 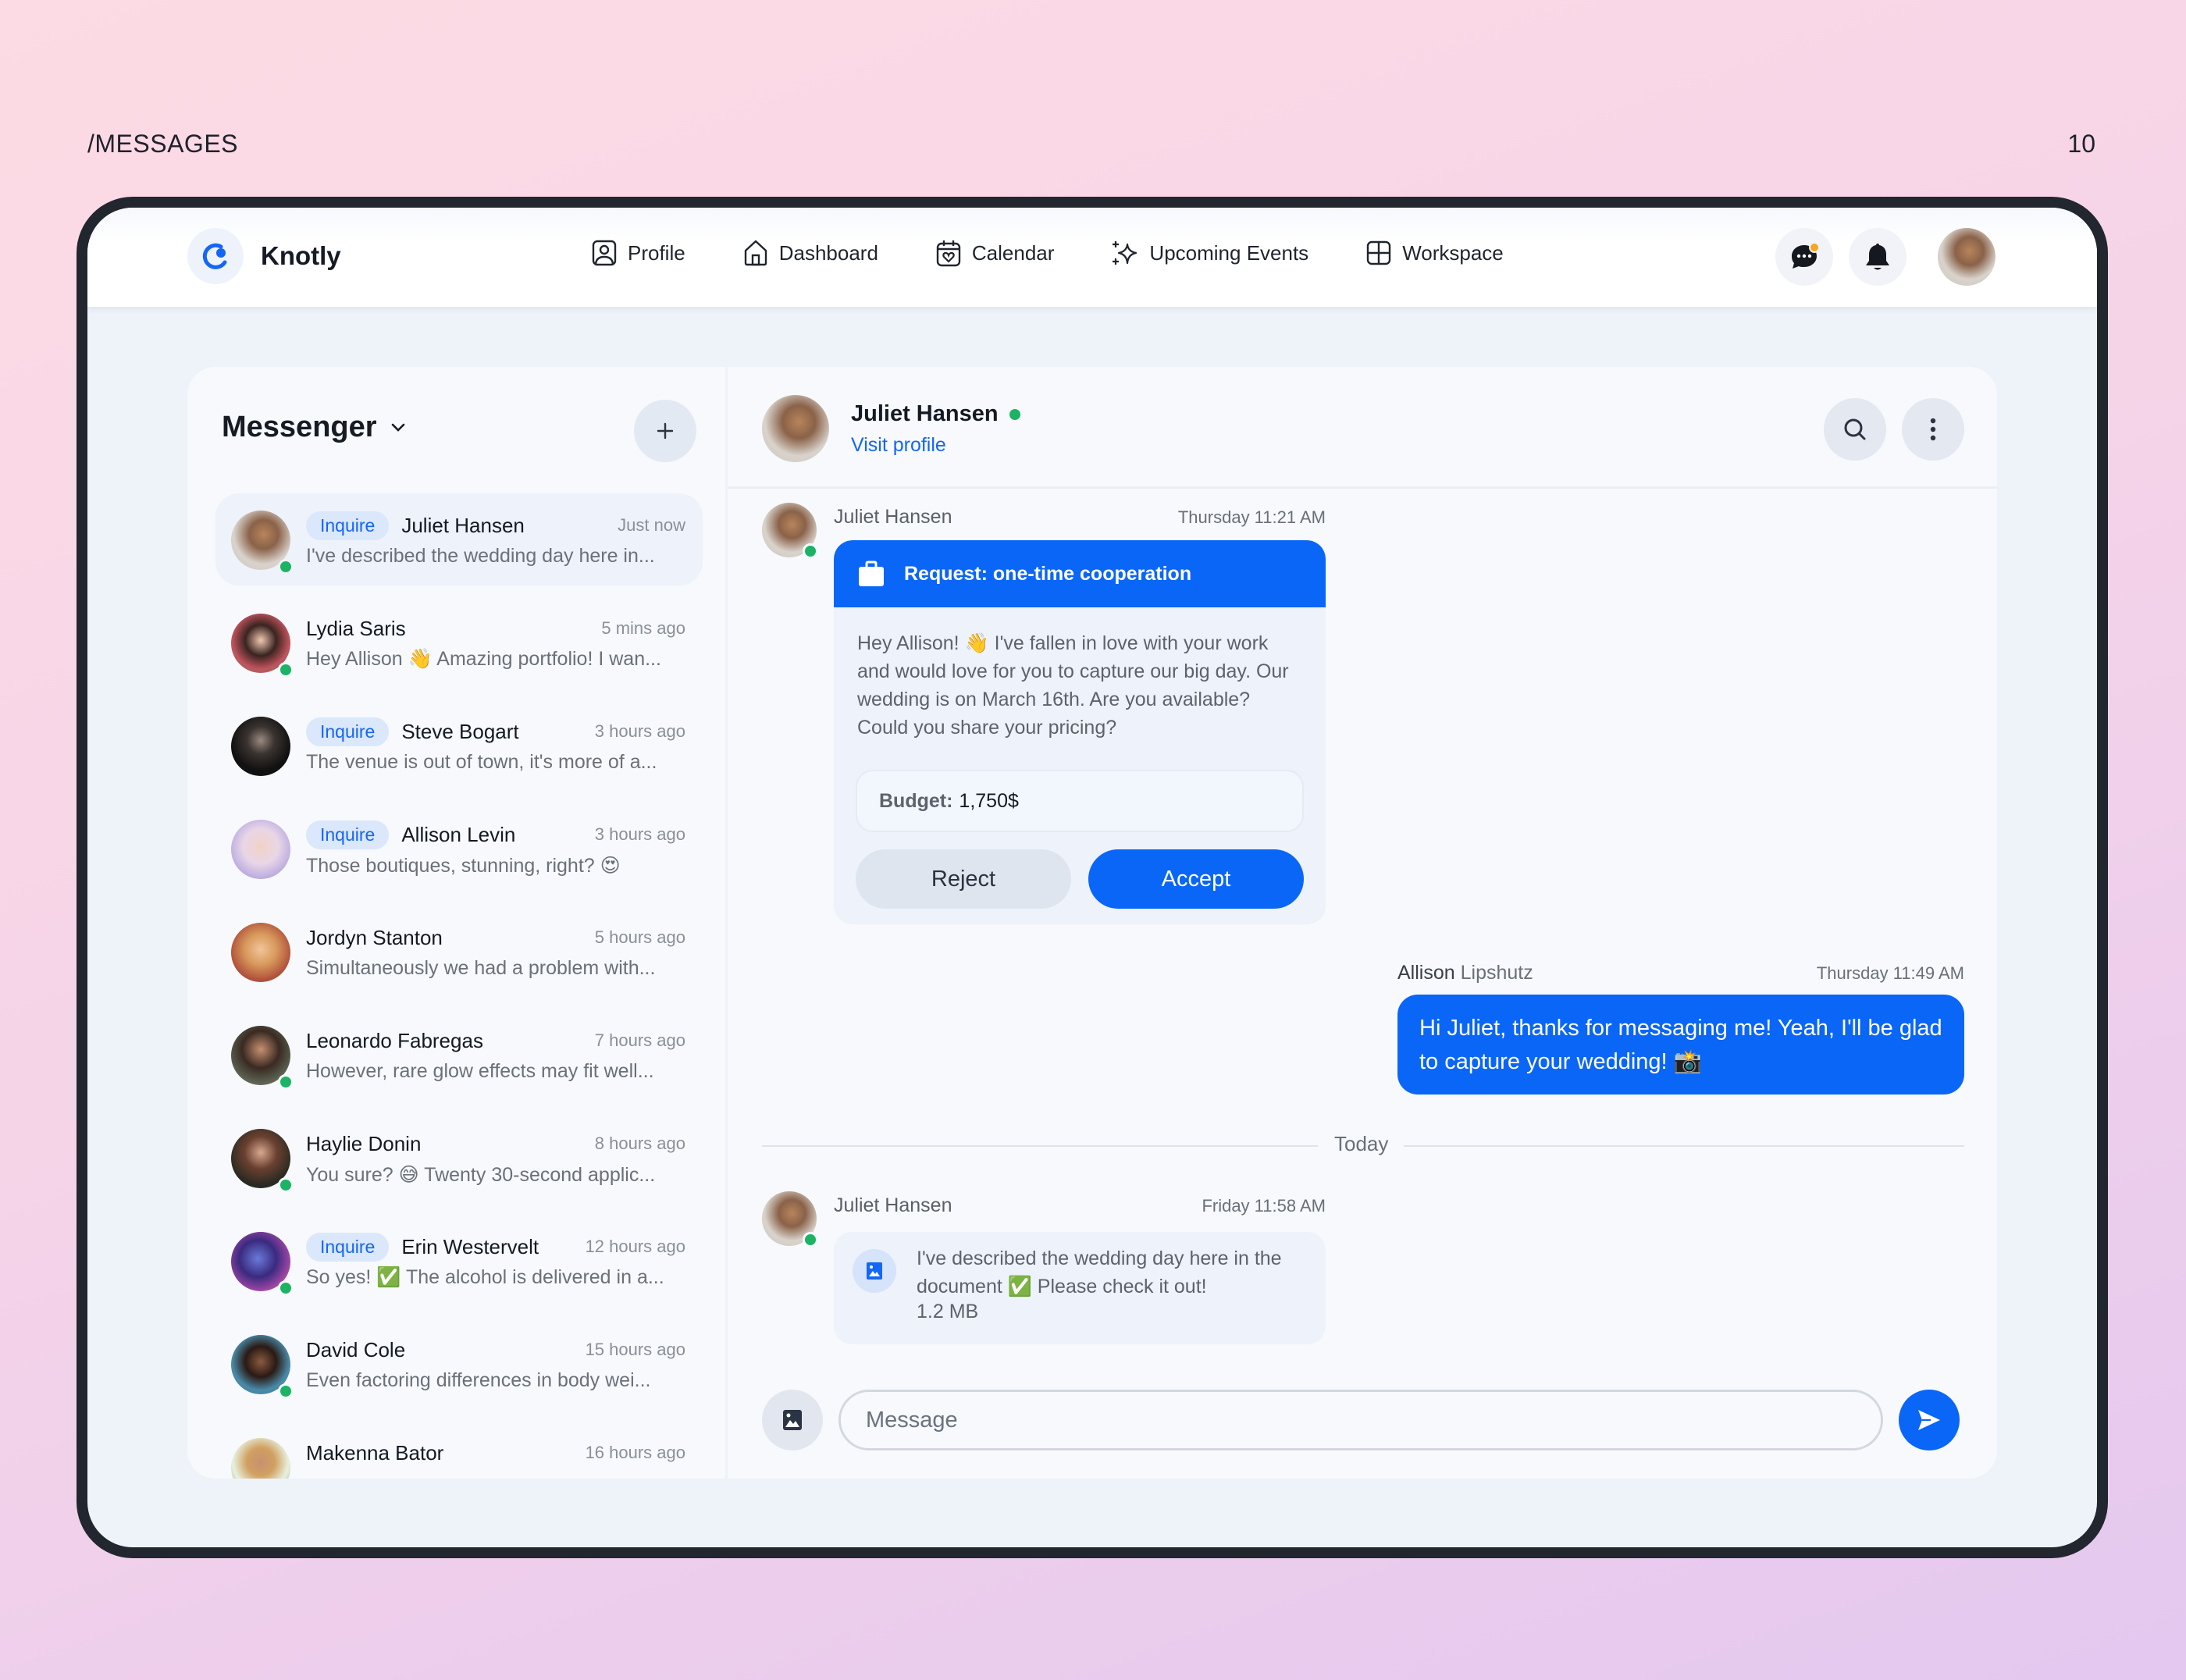 What do you see at coordinates (1496, 973) in the screenshot?
I see `sender-last-name: Lipshutz` at bounding box center [1496, 973].